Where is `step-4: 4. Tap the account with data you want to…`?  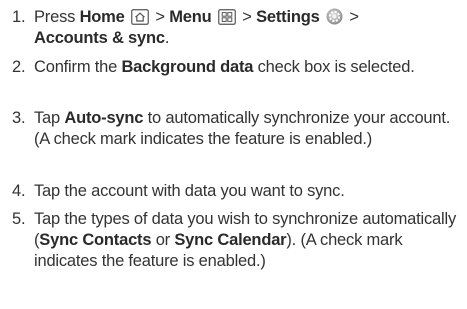 step-4: 4. Tap the account with data you want to… is located at coordinates (238, 191).